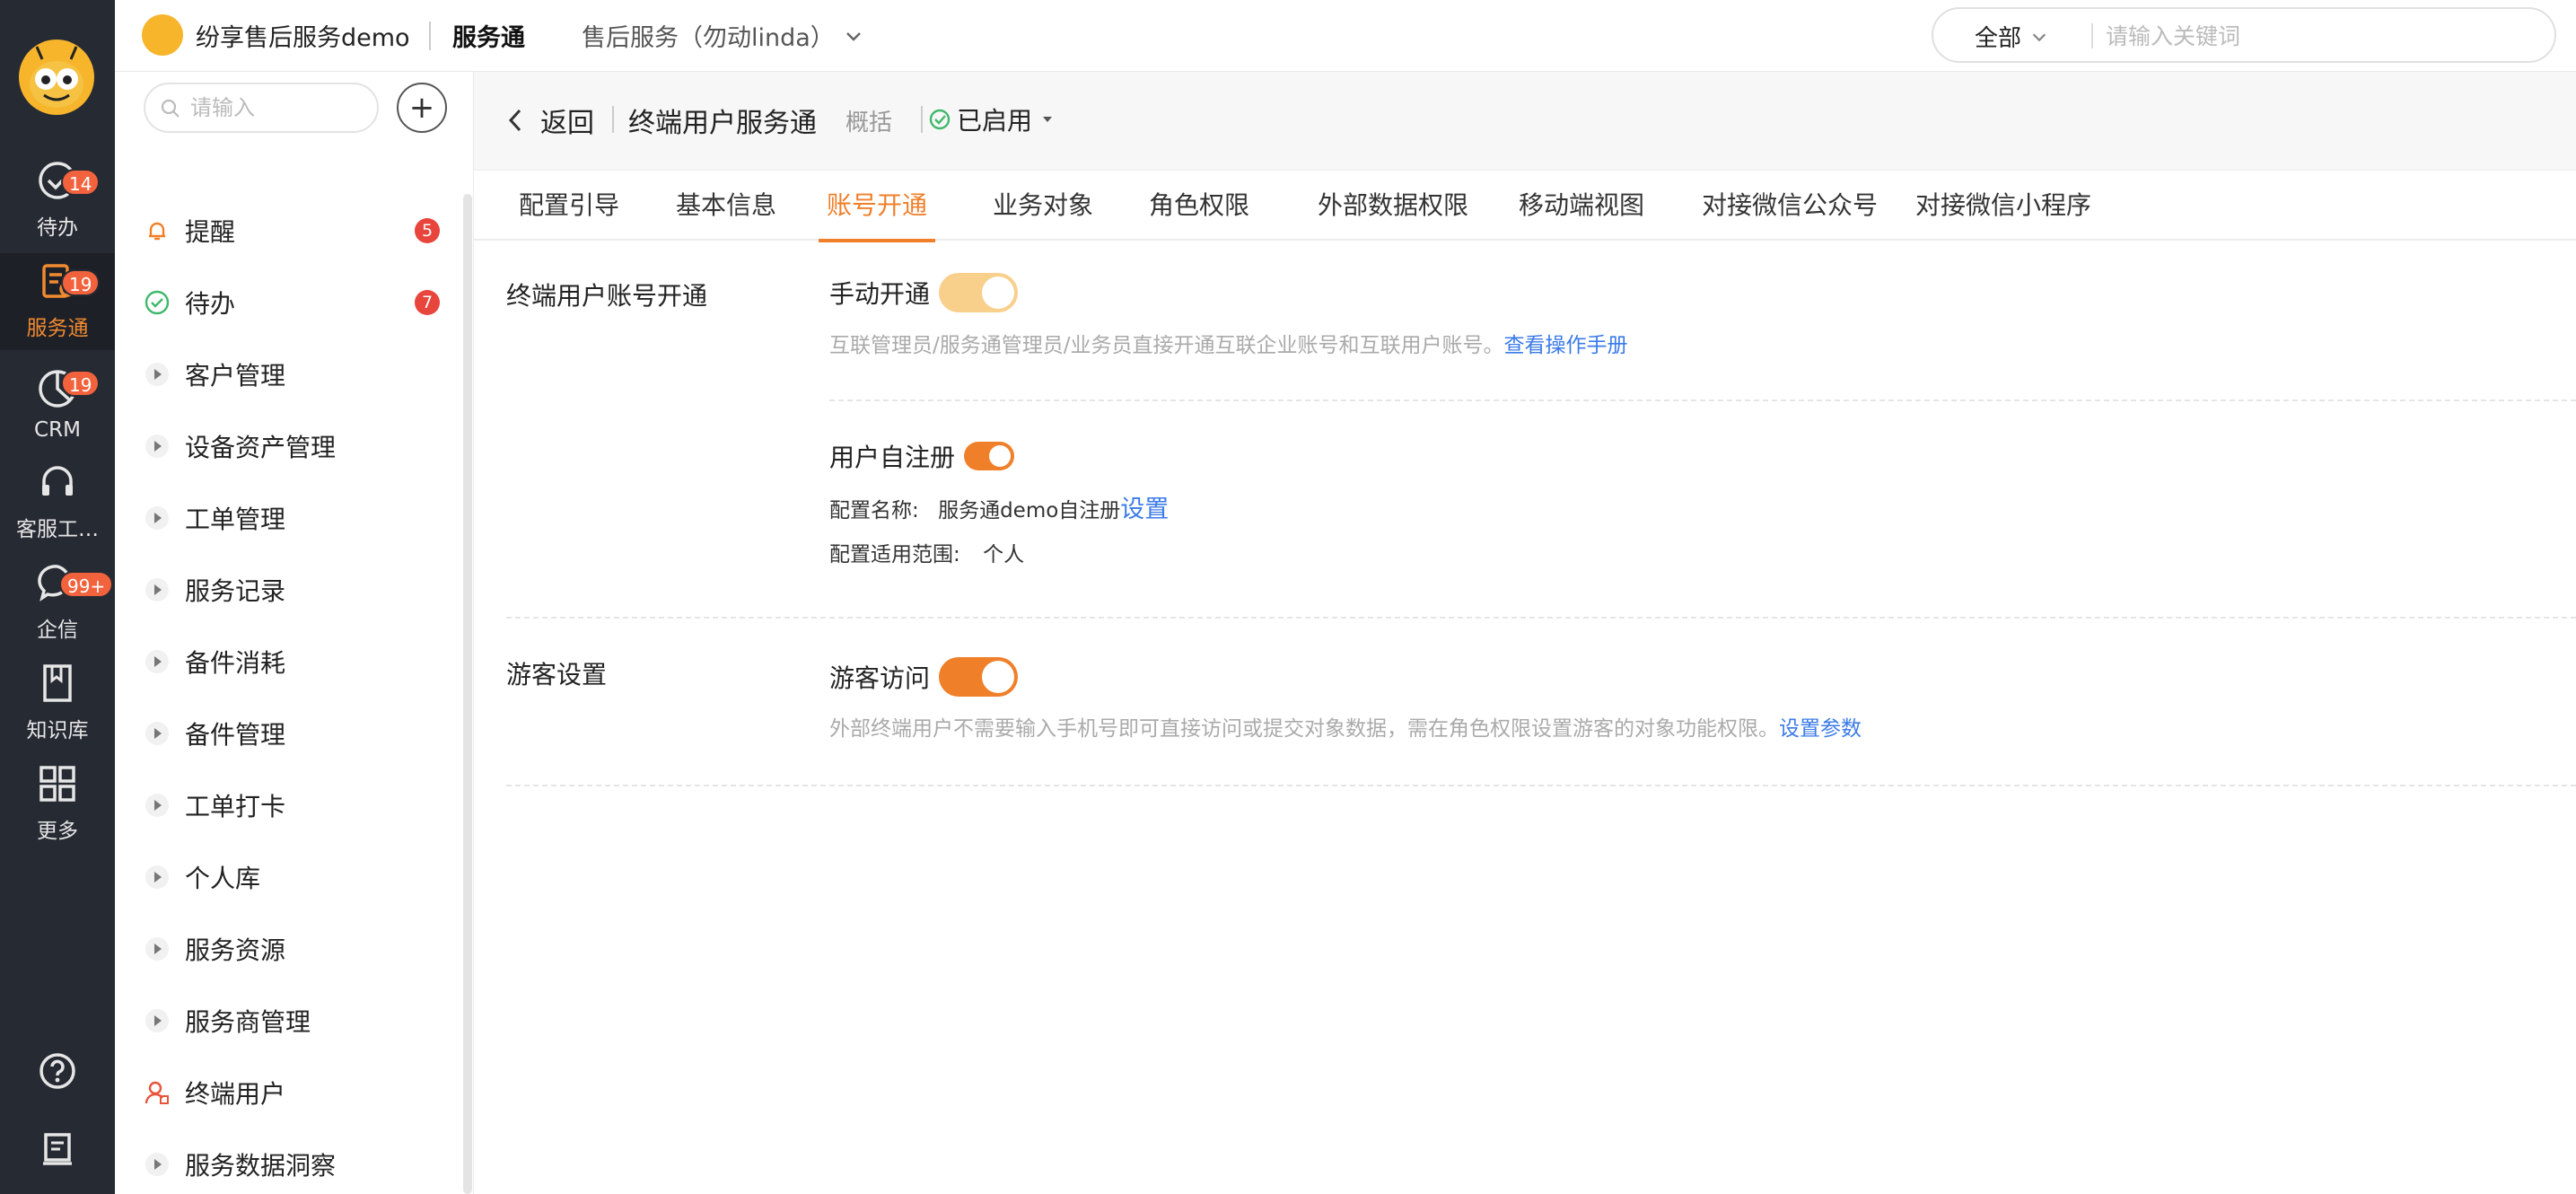  I want to click on nav-item-label: 服务记录, so click(235, 591).